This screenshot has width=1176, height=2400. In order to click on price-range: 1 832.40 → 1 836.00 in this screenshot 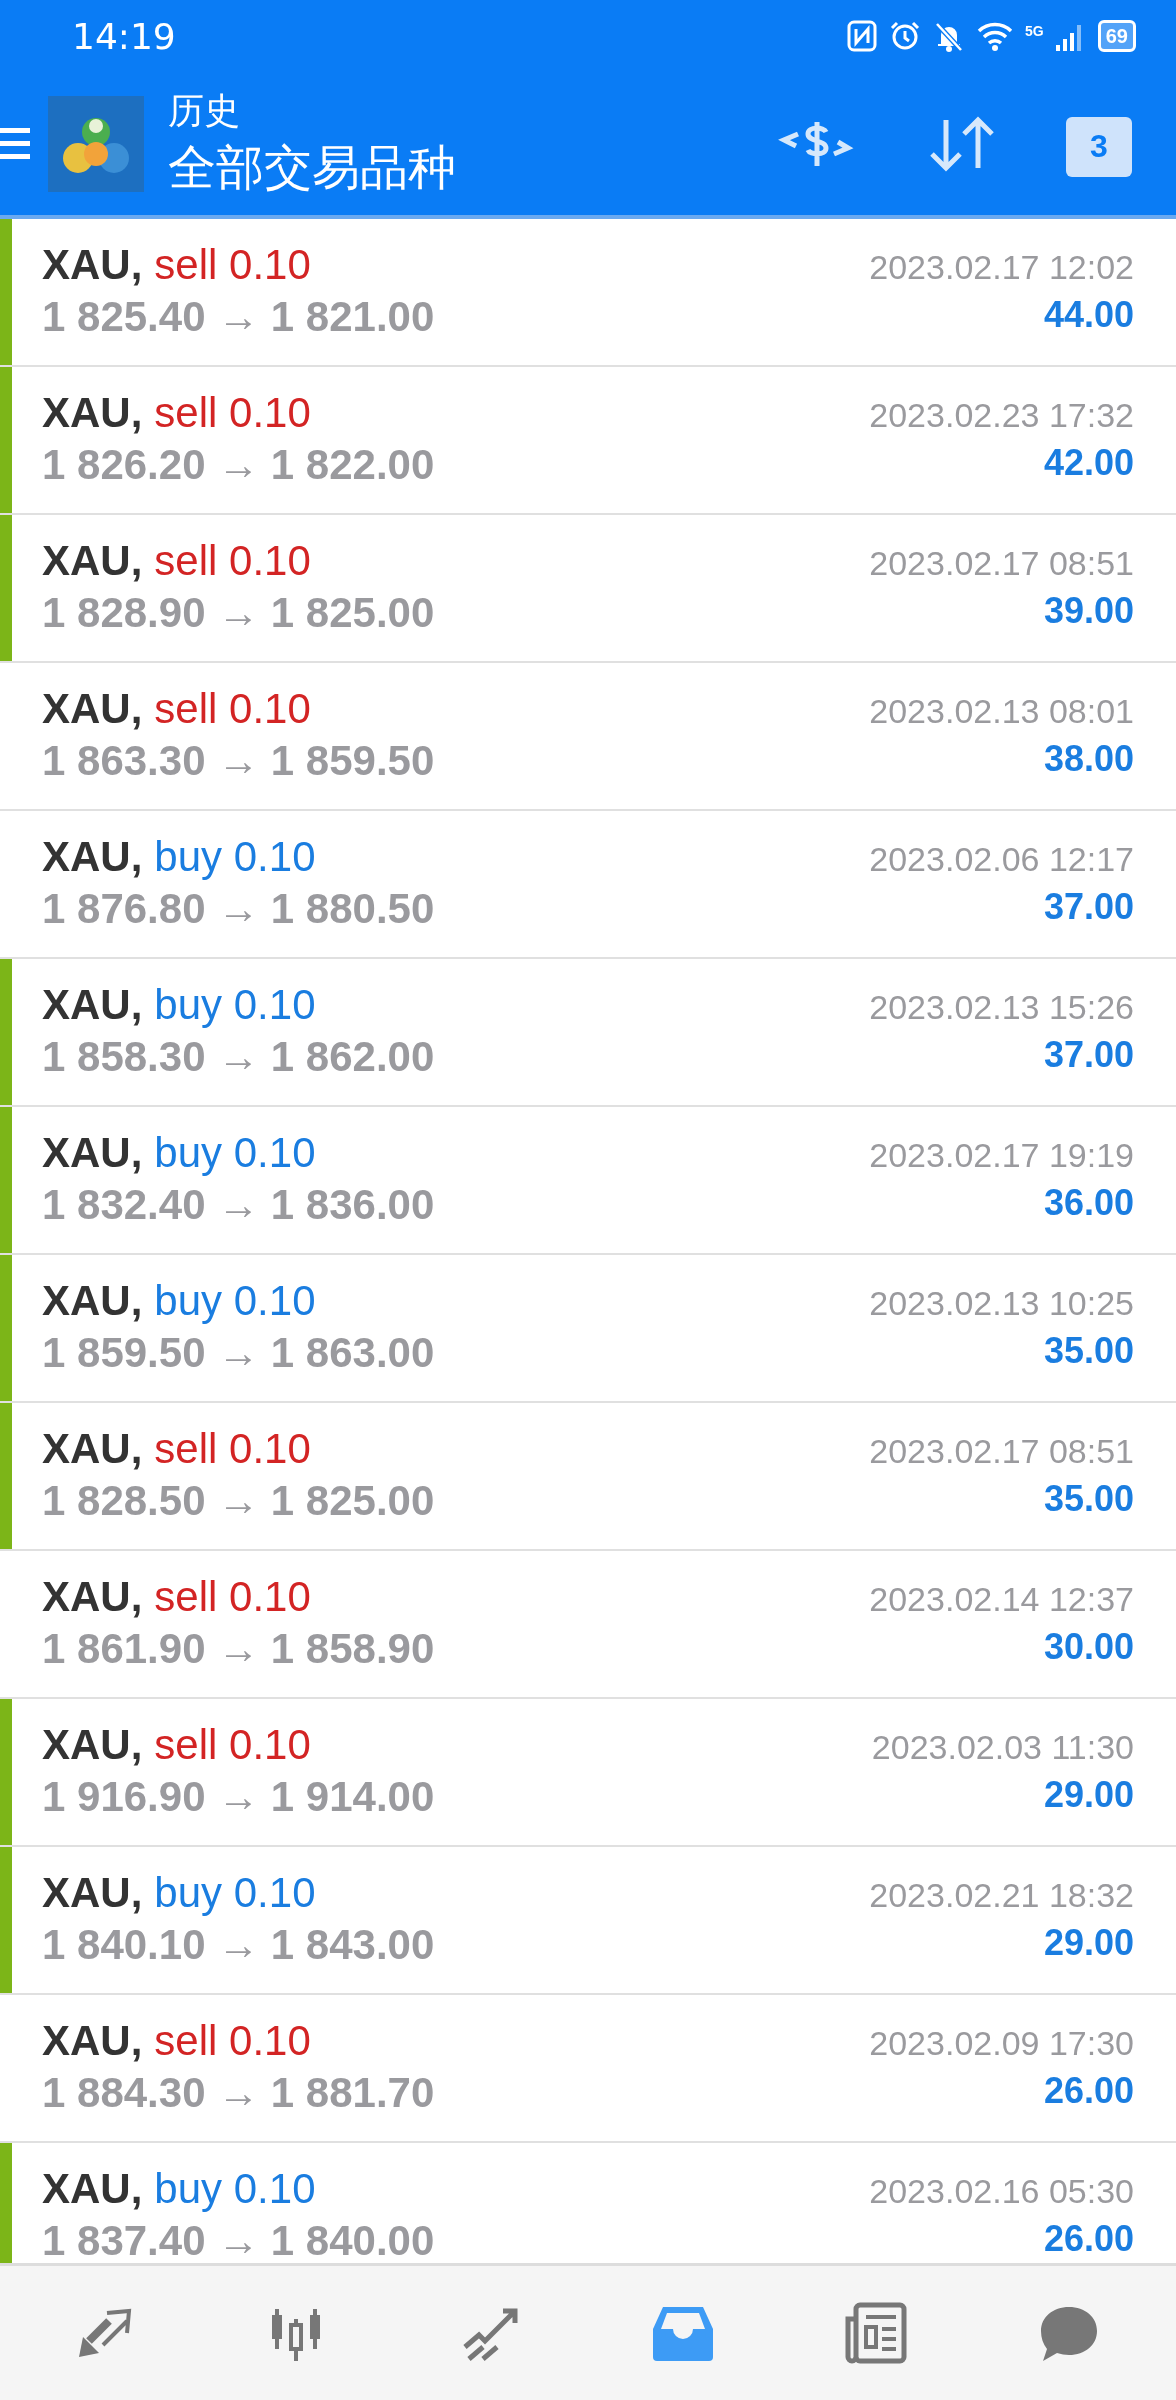, I will do `click(239, 1205)`.